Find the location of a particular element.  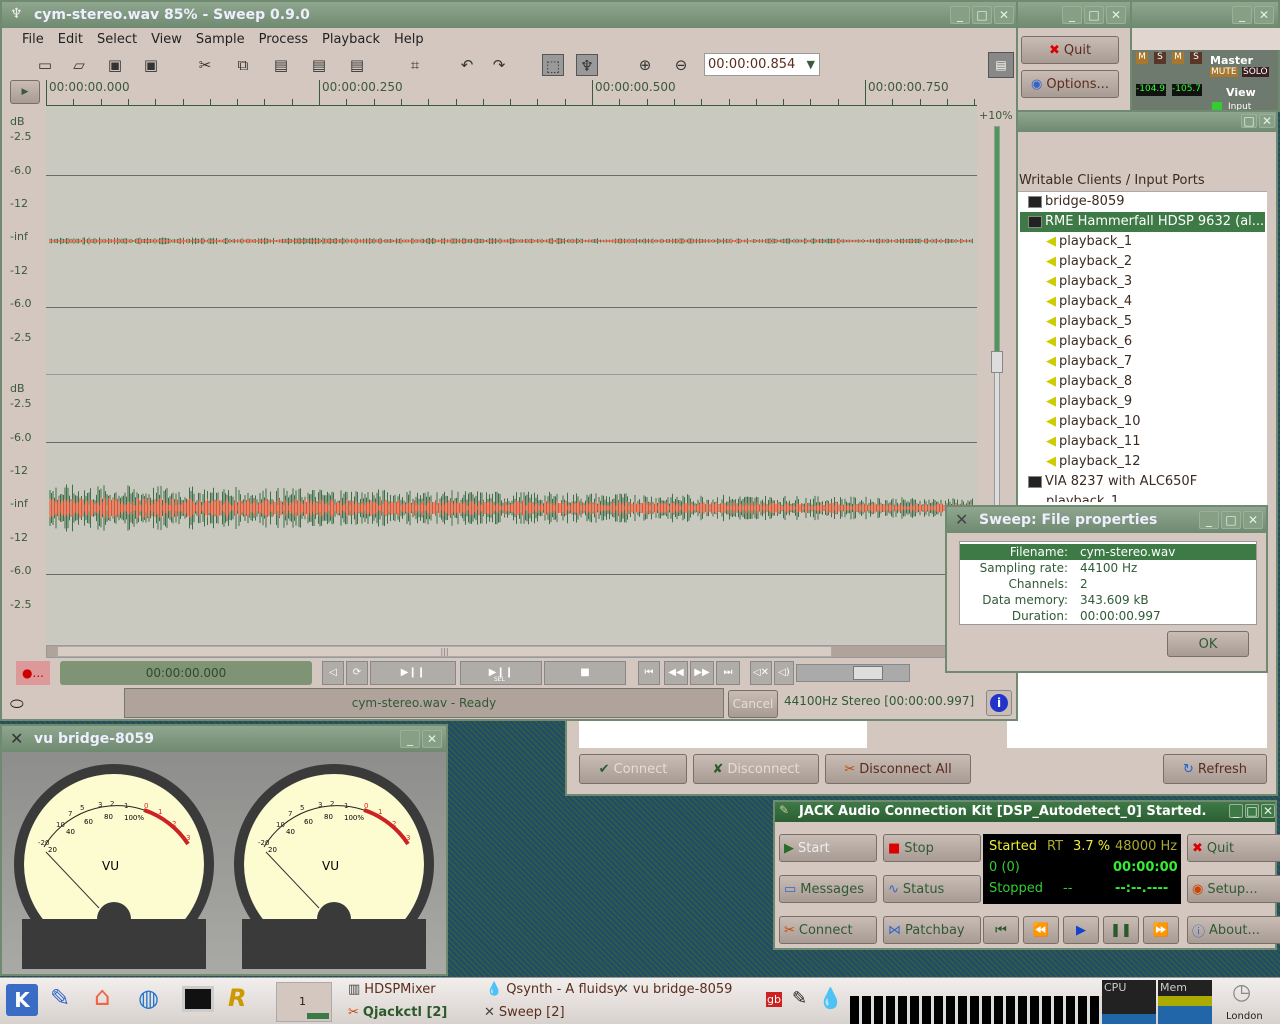

disconnect-button: ✘ Disconnect is located at coordinates (756, 769).